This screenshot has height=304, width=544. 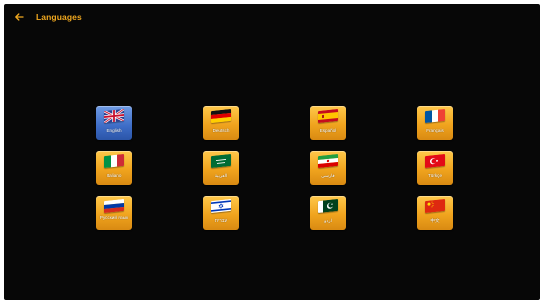 I want to click on saudi-flag-icon, so click(x=221, y=161).